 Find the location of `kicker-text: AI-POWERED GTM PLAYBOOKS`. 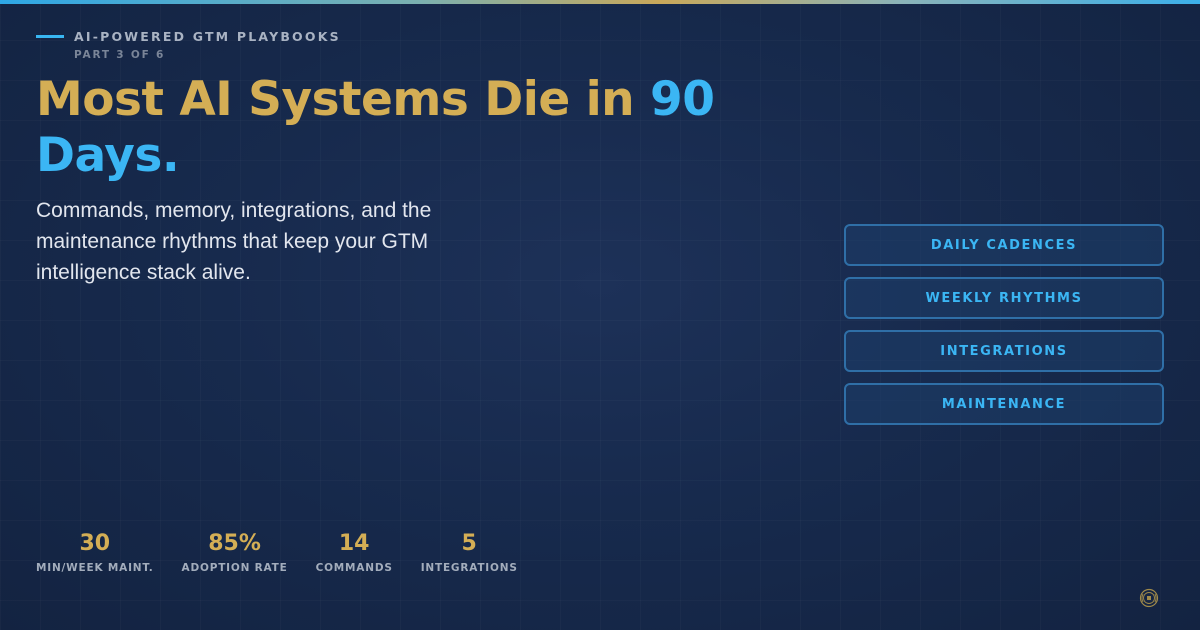

kicker-text: AI-POWERED GTM PLAYBOOKS is located at coordinates (207, 36).